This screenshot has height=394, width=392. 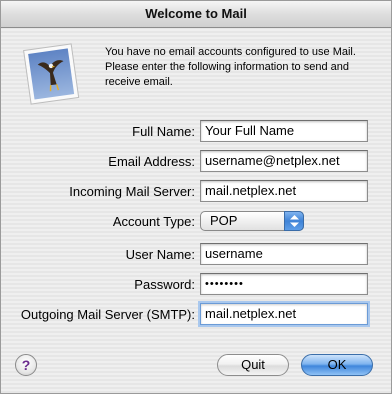 I want to click on account-type-popup: POP, so click(x=252, y=221).